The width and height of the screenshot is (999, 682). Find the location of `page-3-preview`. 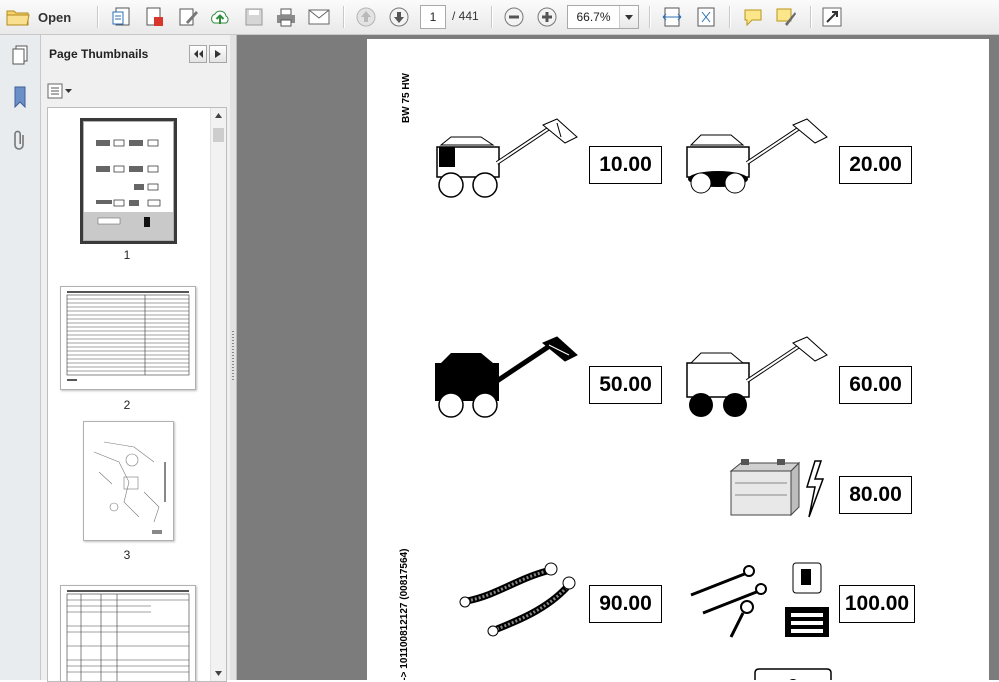

page-3-preview is located at coordinates (129, 487).